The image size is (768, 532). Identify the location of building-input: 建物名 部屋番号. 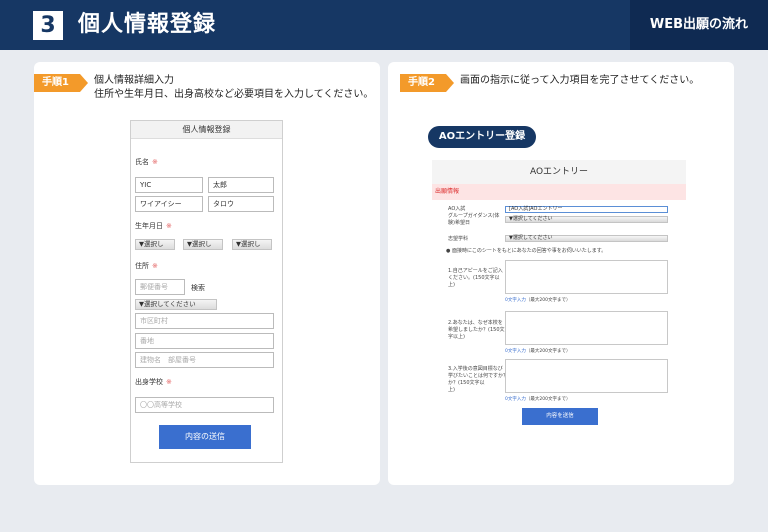
(204, 360).